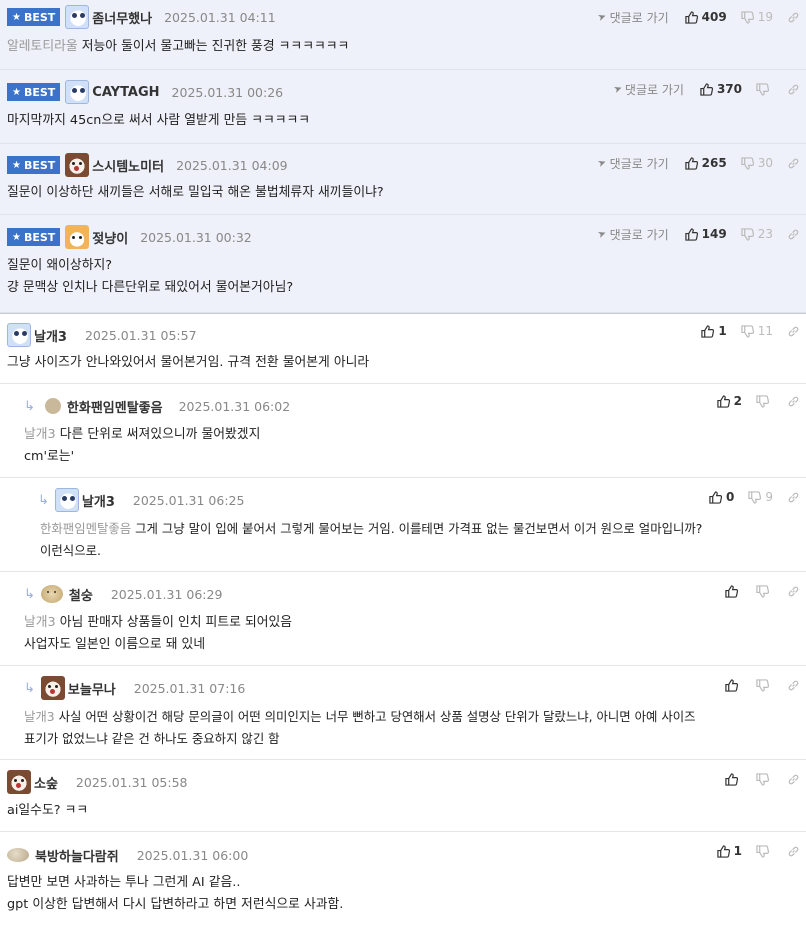  Describe the element at coordinates (215, 46) in the screenshot. I see `comment-text: 저능아 둘이서 물고빠는 진귀한 풍경 ㅋㅋㅋㅋㅋㅋ` at that location.